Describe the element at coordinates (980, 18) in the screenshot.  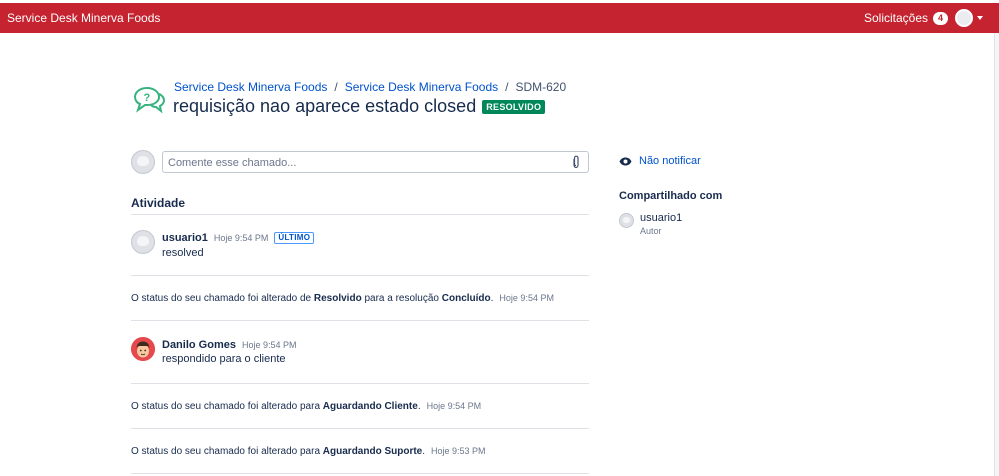
I see `chevron-down-icon` at that location.